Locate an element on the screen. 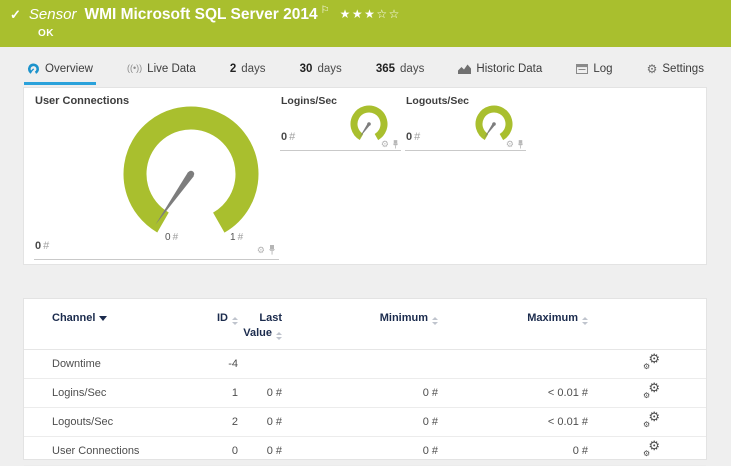 The height and width of the screenshot is (466, 731). table-row-logins-sec: Logins/Sec 1 0 # 0 # < 0.01 # ⚙ ⚙ is located at coordinates (365, 393).